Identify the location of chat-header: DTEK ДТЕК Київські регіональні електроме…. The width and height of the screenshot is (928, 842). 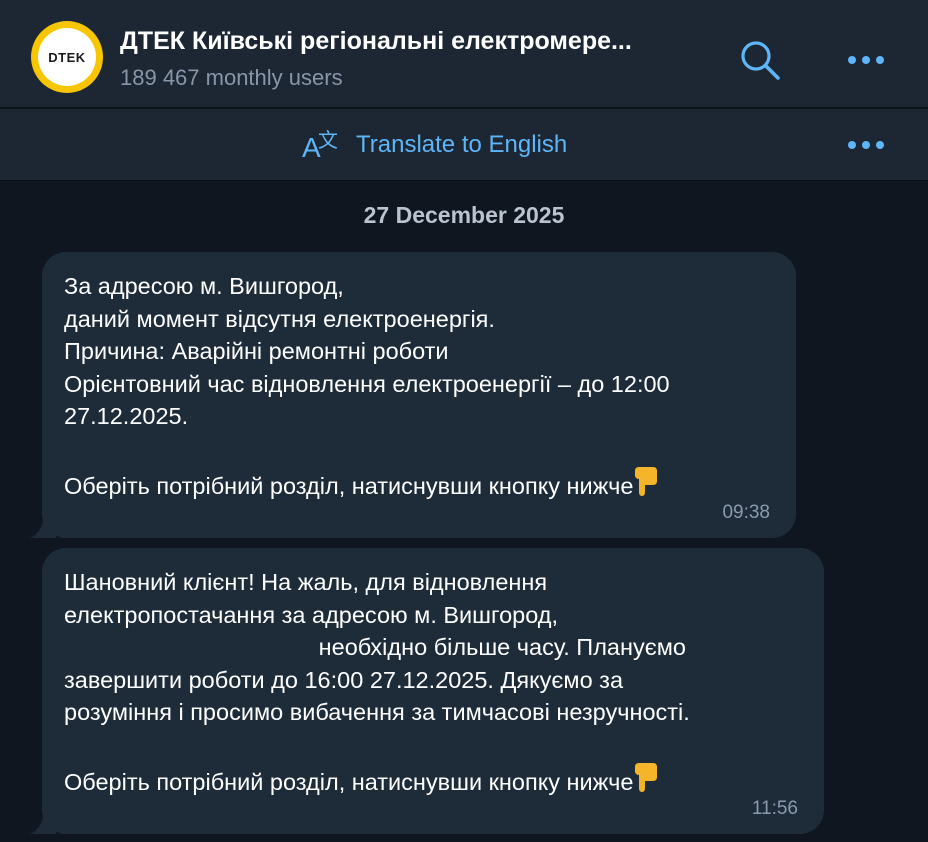
(464, 54).